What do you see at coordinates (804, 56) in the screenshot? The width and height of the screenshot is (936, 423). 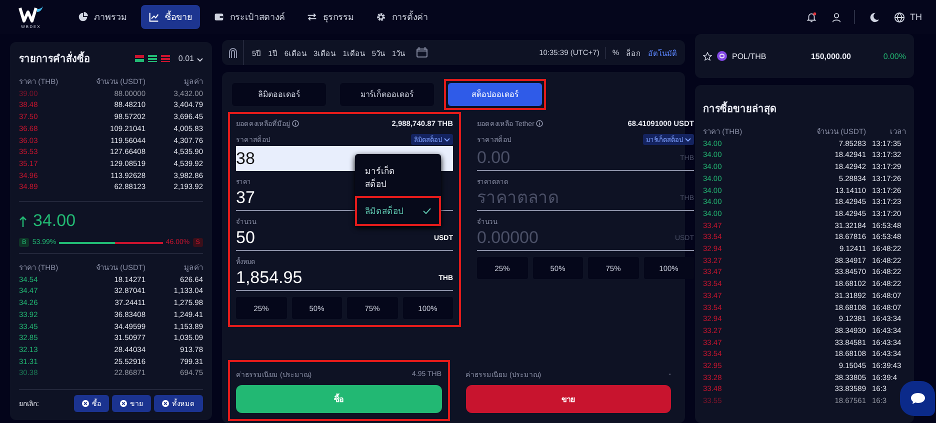 I see `market-row: POL/THB 150,000.00 0.00%` at bounding box center [804, 56].